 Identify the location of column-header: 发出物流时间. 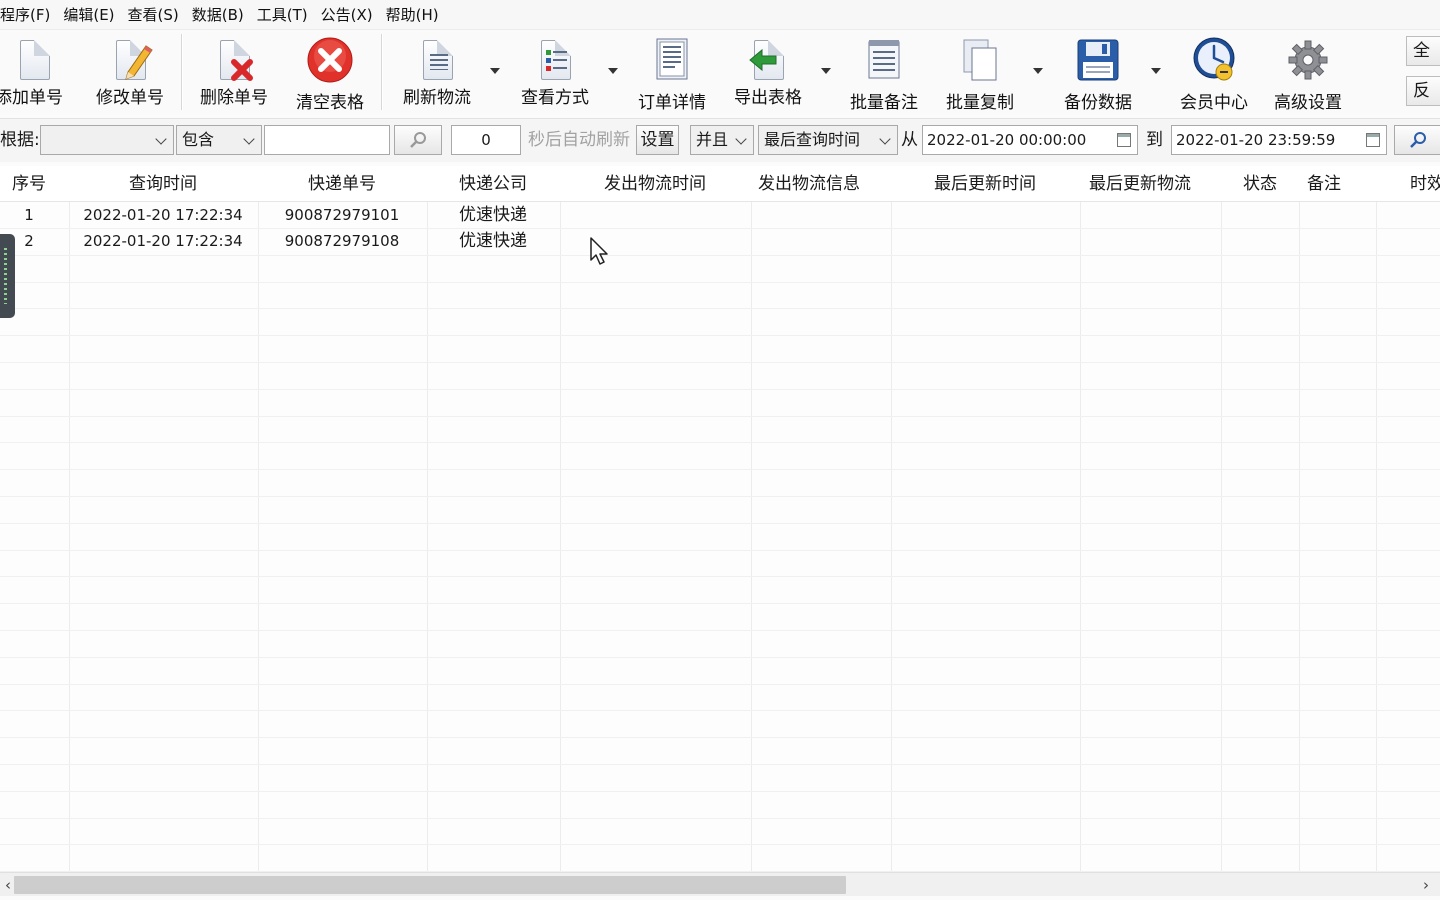
(655, 184).